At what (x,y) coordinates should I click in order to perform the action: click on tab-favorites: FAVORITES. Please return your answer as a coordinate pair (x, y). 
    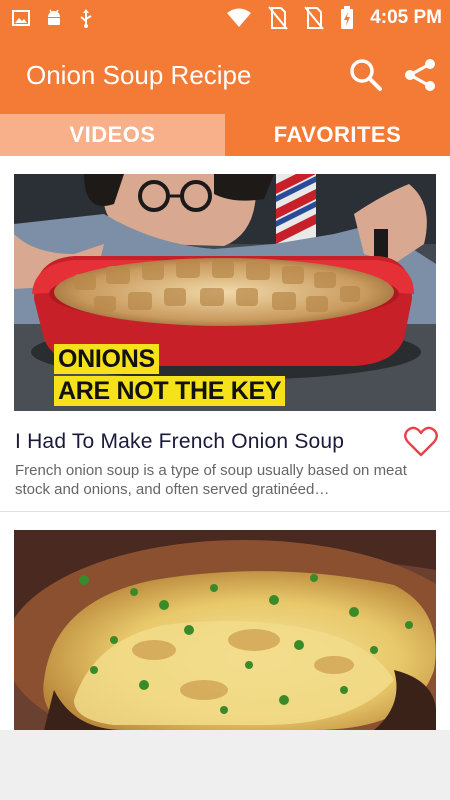
    Looking at the image, I should click on (337, 135).